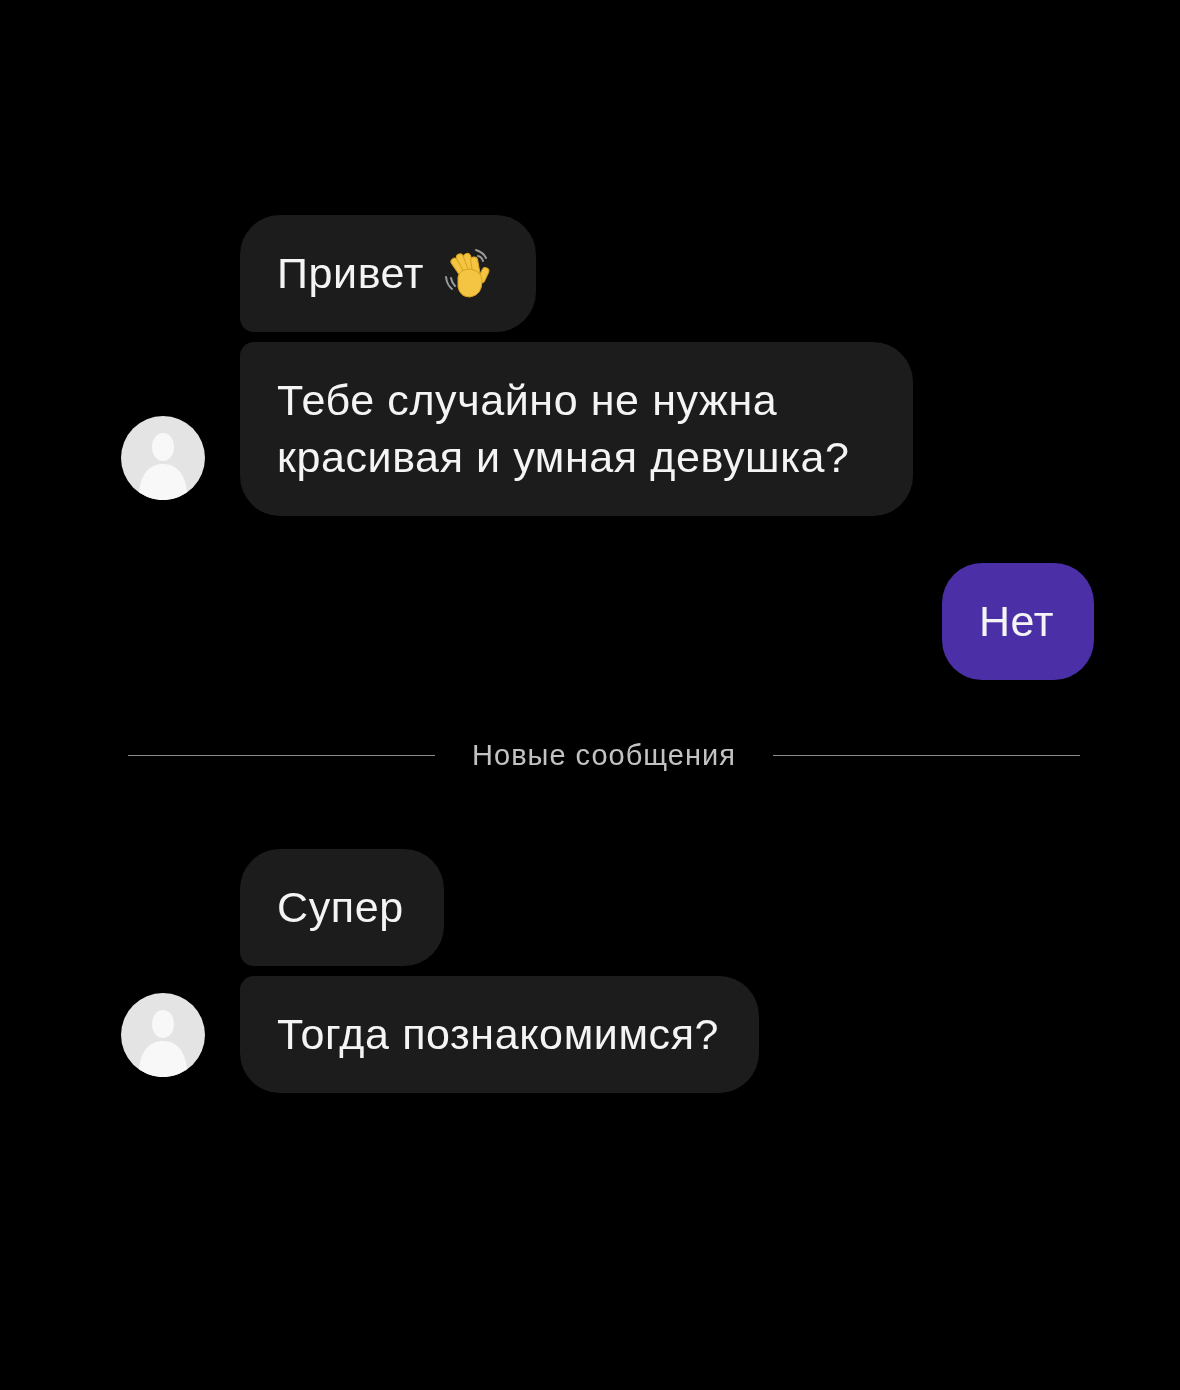  Describe the element at coordinates (350, 273) in the screenshot. I see `message-text: Привет` at that location.